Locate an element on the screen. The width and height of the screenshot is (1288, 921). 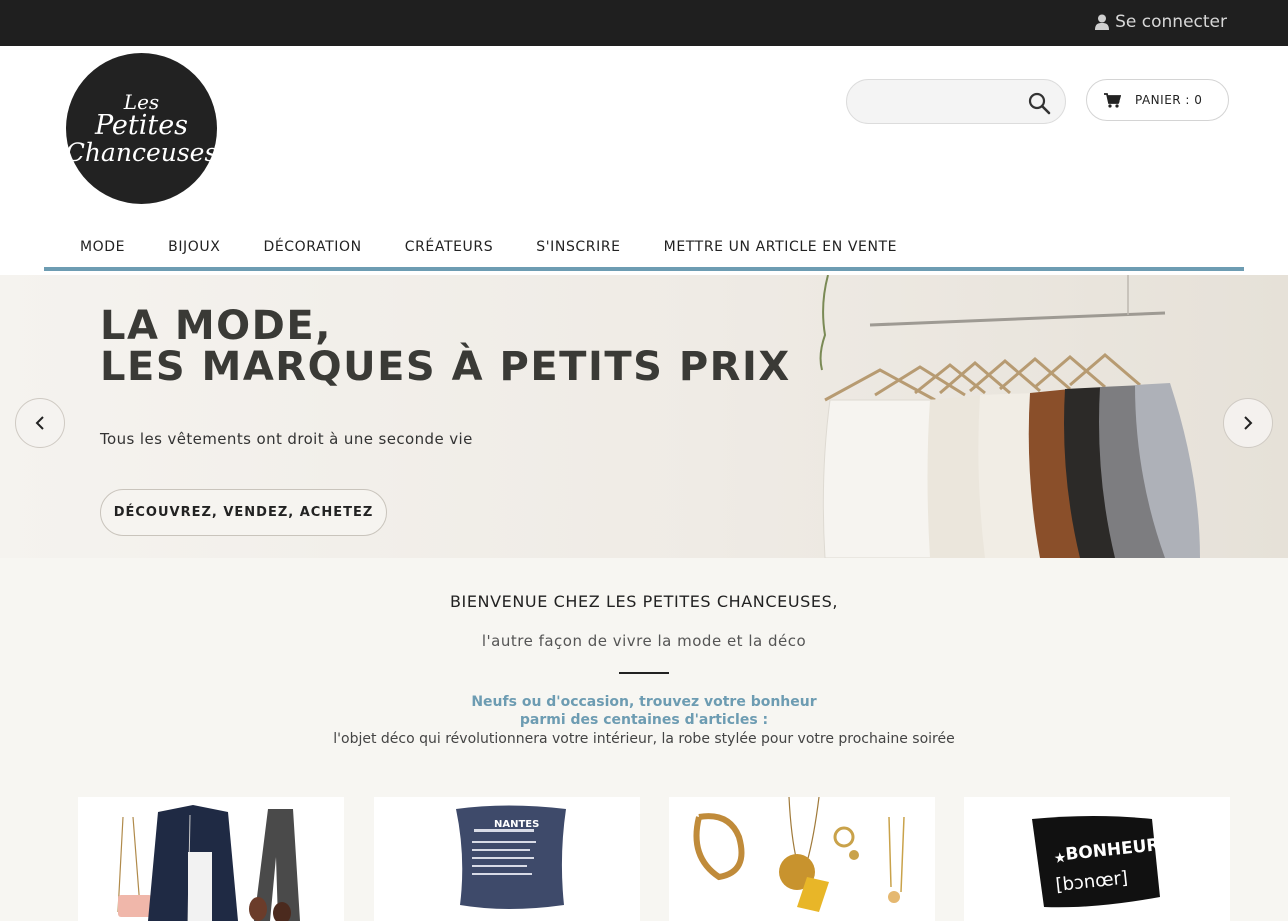
nav-item-decoration: DÉCORATION is located at coordinates (312, 250).